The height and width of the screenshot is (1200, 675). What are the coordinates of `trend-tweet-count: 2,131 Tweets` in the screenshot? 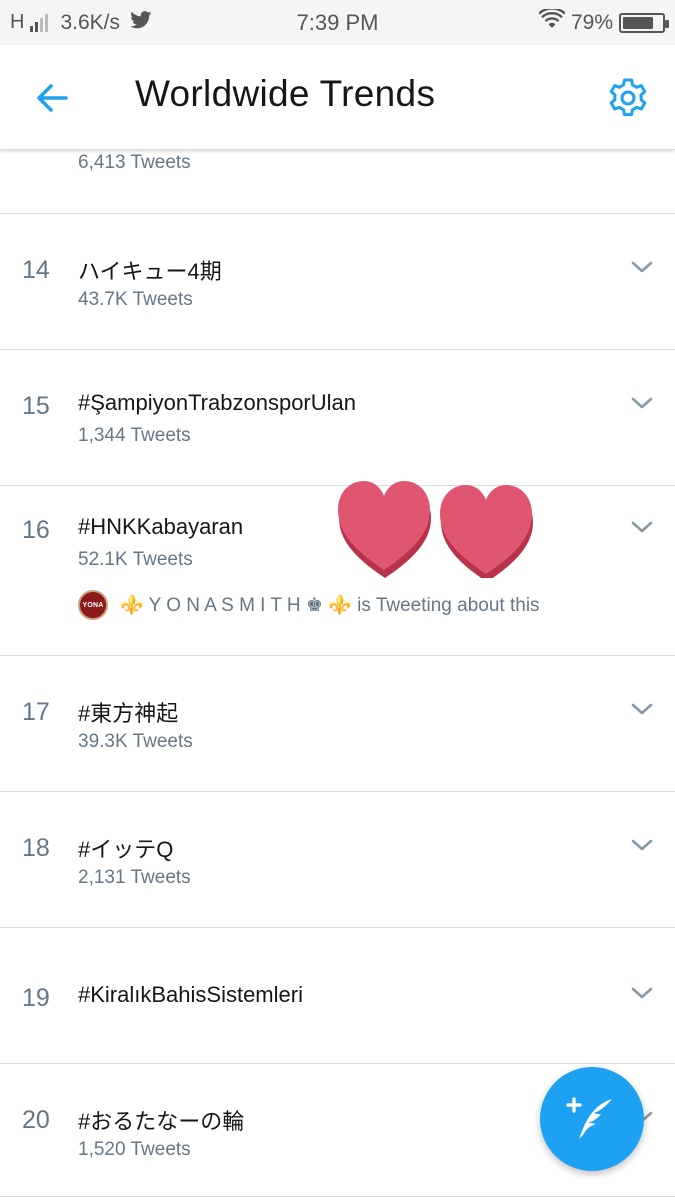 It's located at (134, 877).